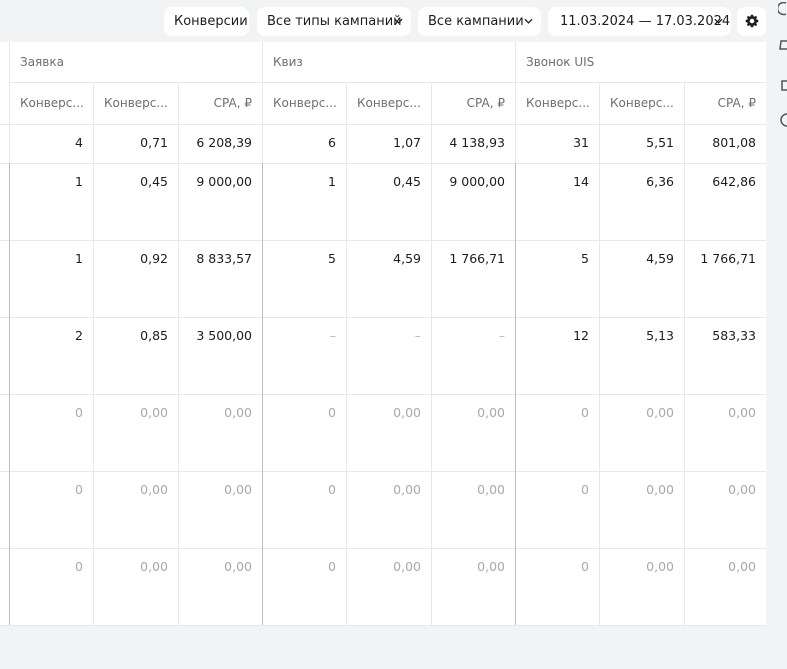 The image size is (787, 669). Describe the element at coordinates (211, 21) in the screenshot. I see `conversions-button-label: Конверсии` at that location.